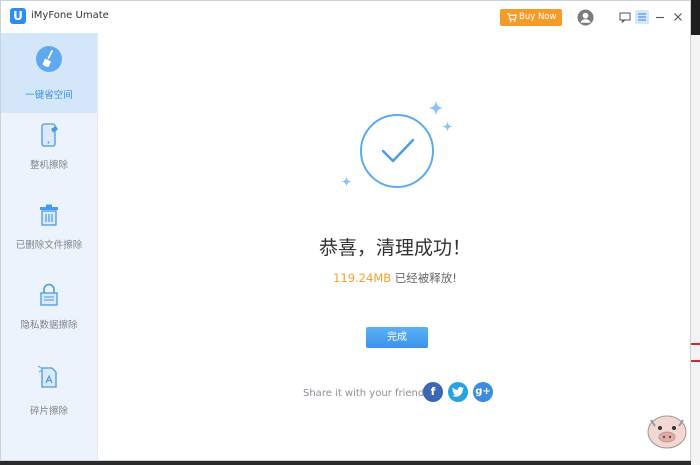  I want to click on sidebar-item-private-data: 隐私数据擦除, so click(49, 311).